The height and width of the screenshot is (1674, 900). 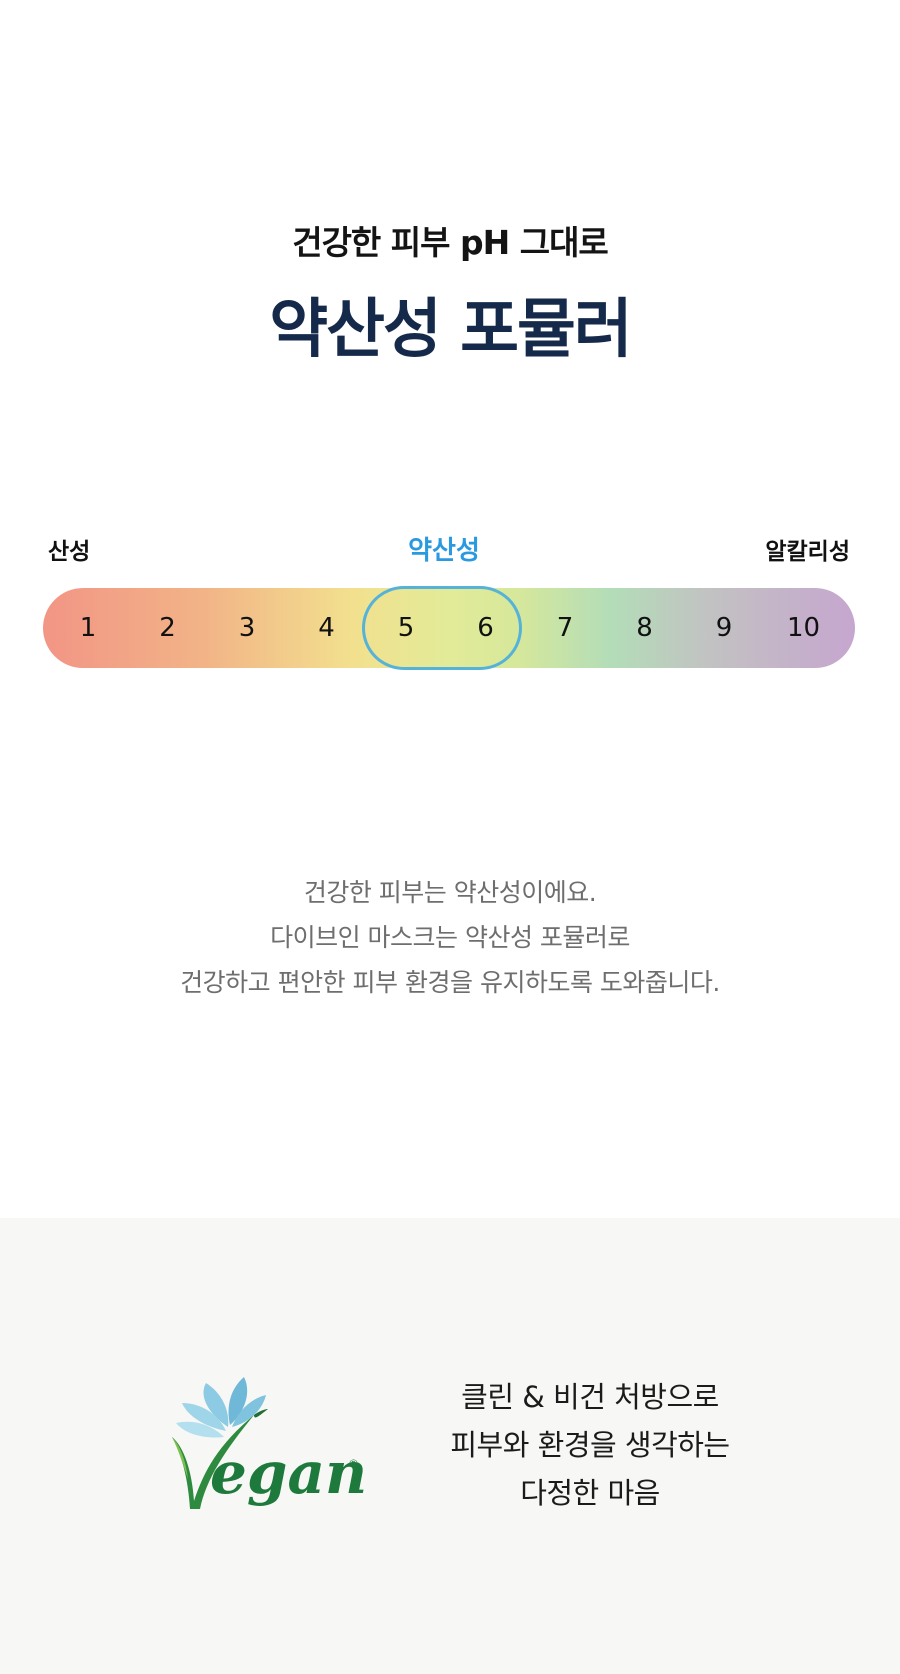 I want to click on svg-text: egan, so click(x=287, y=1473).